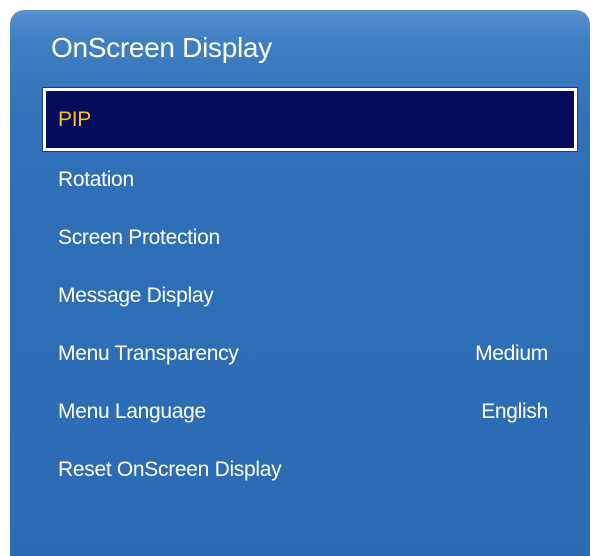  Describe the element at coordinates (300, 180) in the screenshot. I see `menu-item-rotation: Rotation` at that location.